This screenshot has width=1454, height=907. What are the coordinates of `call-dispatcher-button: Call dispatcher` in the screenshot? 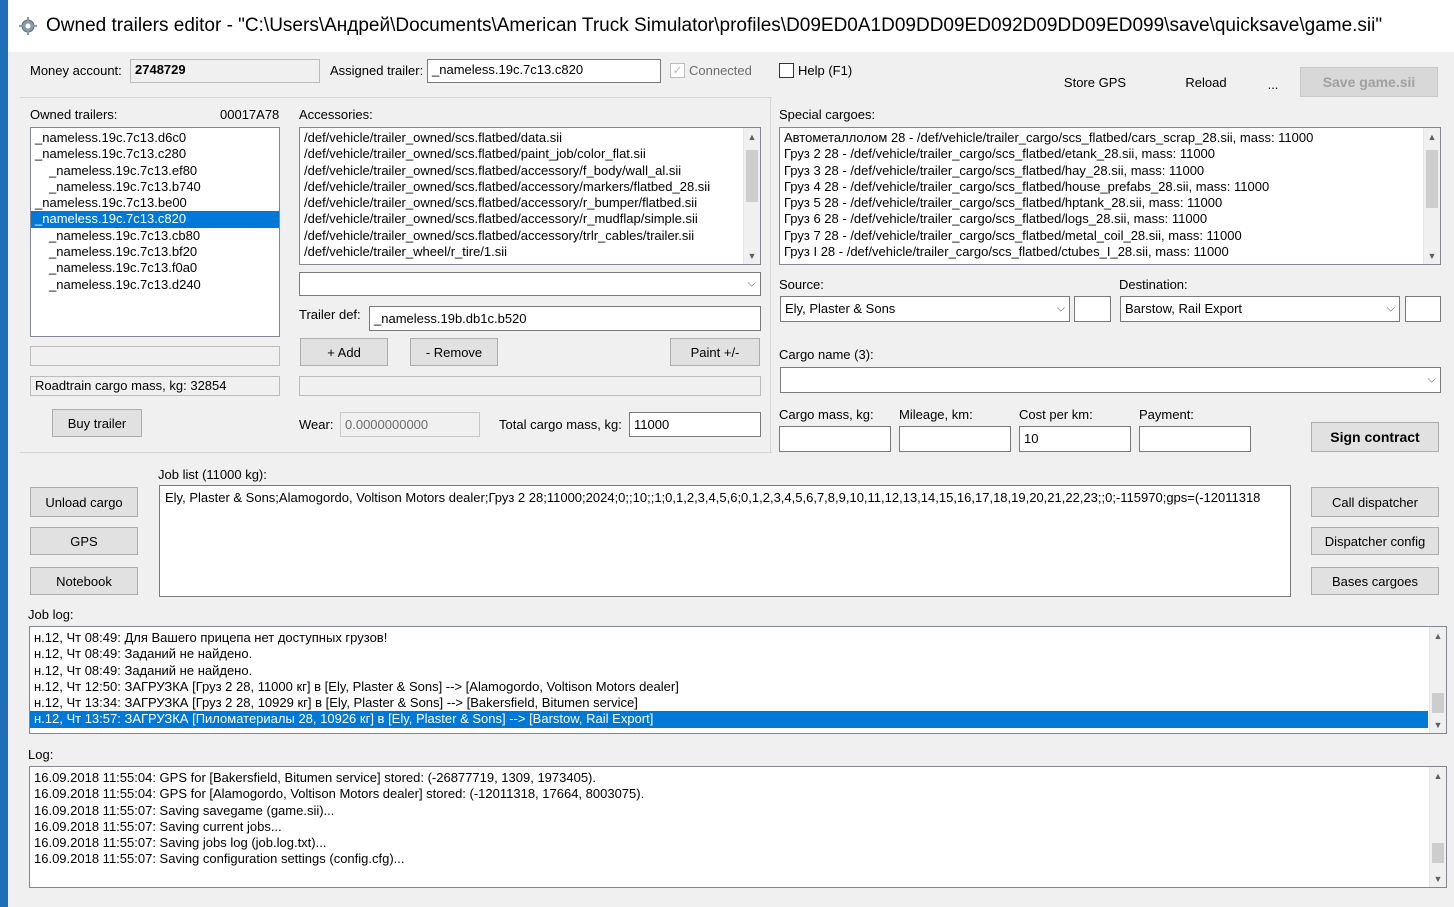 It's located at (1375, 502).